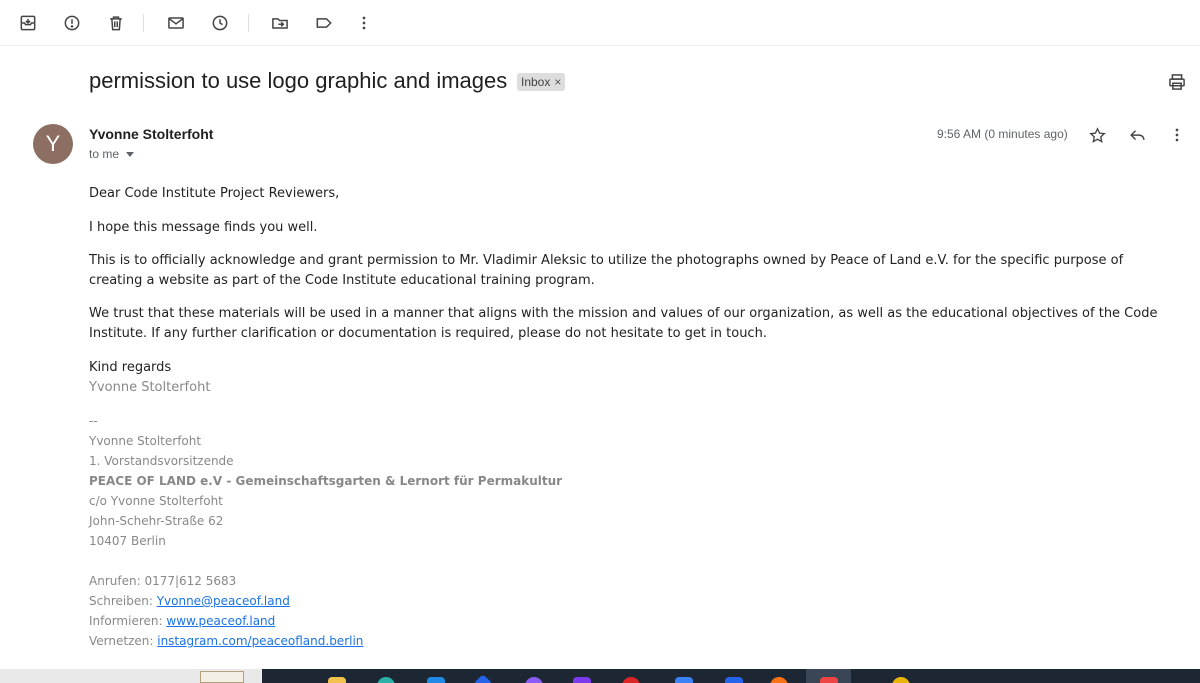 This screenshot has width=1200, height=683. Describe the element at coordinates (220, 621) in the screenshot. I see `website-link: www.peaceof.land` at that location.